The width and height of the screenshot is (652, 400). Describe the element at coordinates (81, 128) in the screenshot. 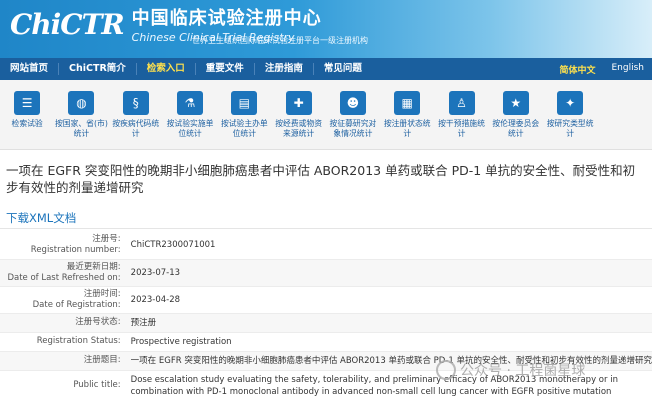

I see `tool-label: 按国家、省(市)统计` at that location.